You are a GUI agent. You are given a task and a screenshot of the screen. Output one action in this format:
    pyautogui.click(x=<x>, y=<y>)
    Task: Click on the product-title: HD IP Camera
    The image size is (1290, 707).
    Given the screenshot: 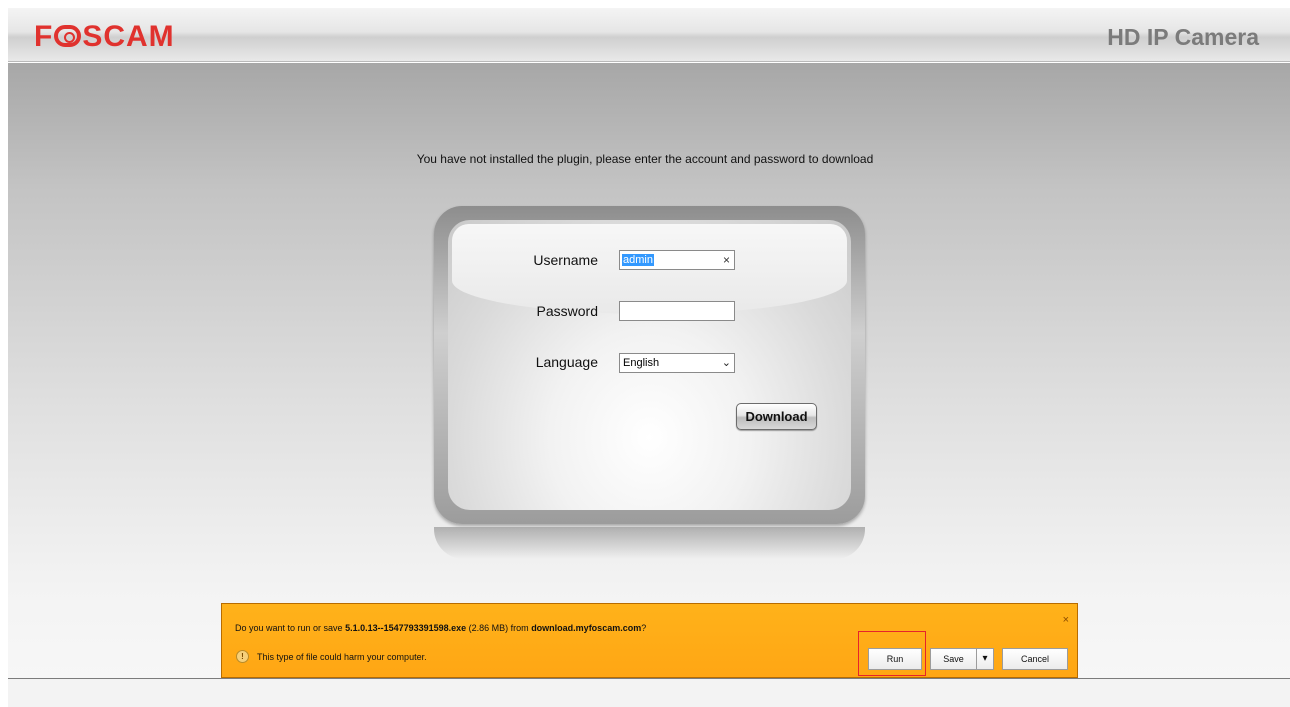 What is the action you would take?
    pyautogui.click(x=1183, y=37)
    